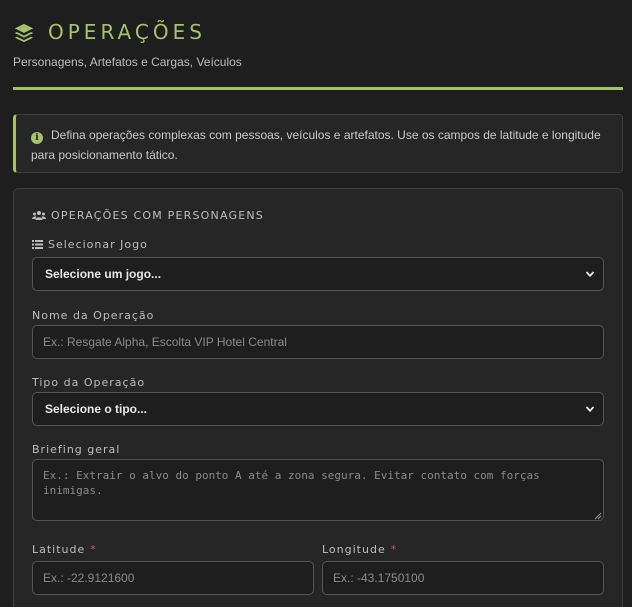 The height and width of the screenshot is (607, 632). What do you see at coordinates (37, 138) in the screenshot?
I see `info-icon: i` at bounding box center [37, 138].